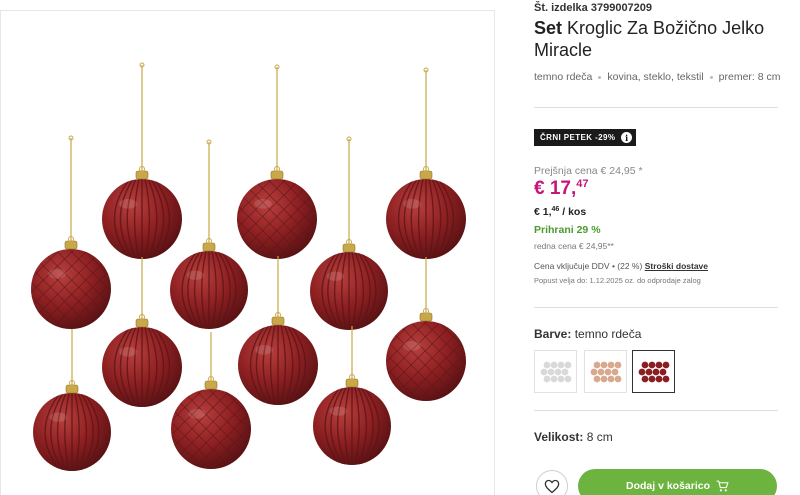 This screenshot has width=800, height=495. I want to click on unit-price-main: € 1,, so click(543, 212).